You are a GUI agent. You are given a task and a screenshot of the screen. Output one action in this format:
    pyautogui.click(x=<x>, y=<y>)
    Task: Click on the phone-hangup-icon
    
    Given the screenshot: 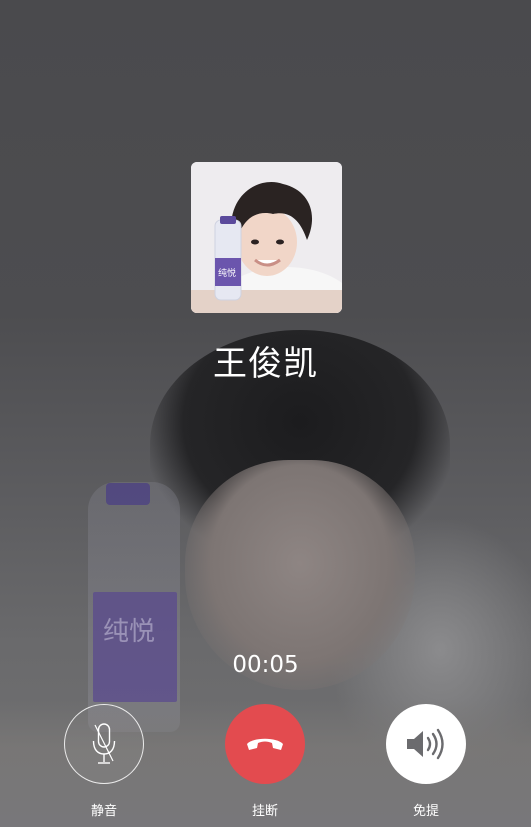 What is the action you would take?
    pyautogui.click(x=265, y=744)
    